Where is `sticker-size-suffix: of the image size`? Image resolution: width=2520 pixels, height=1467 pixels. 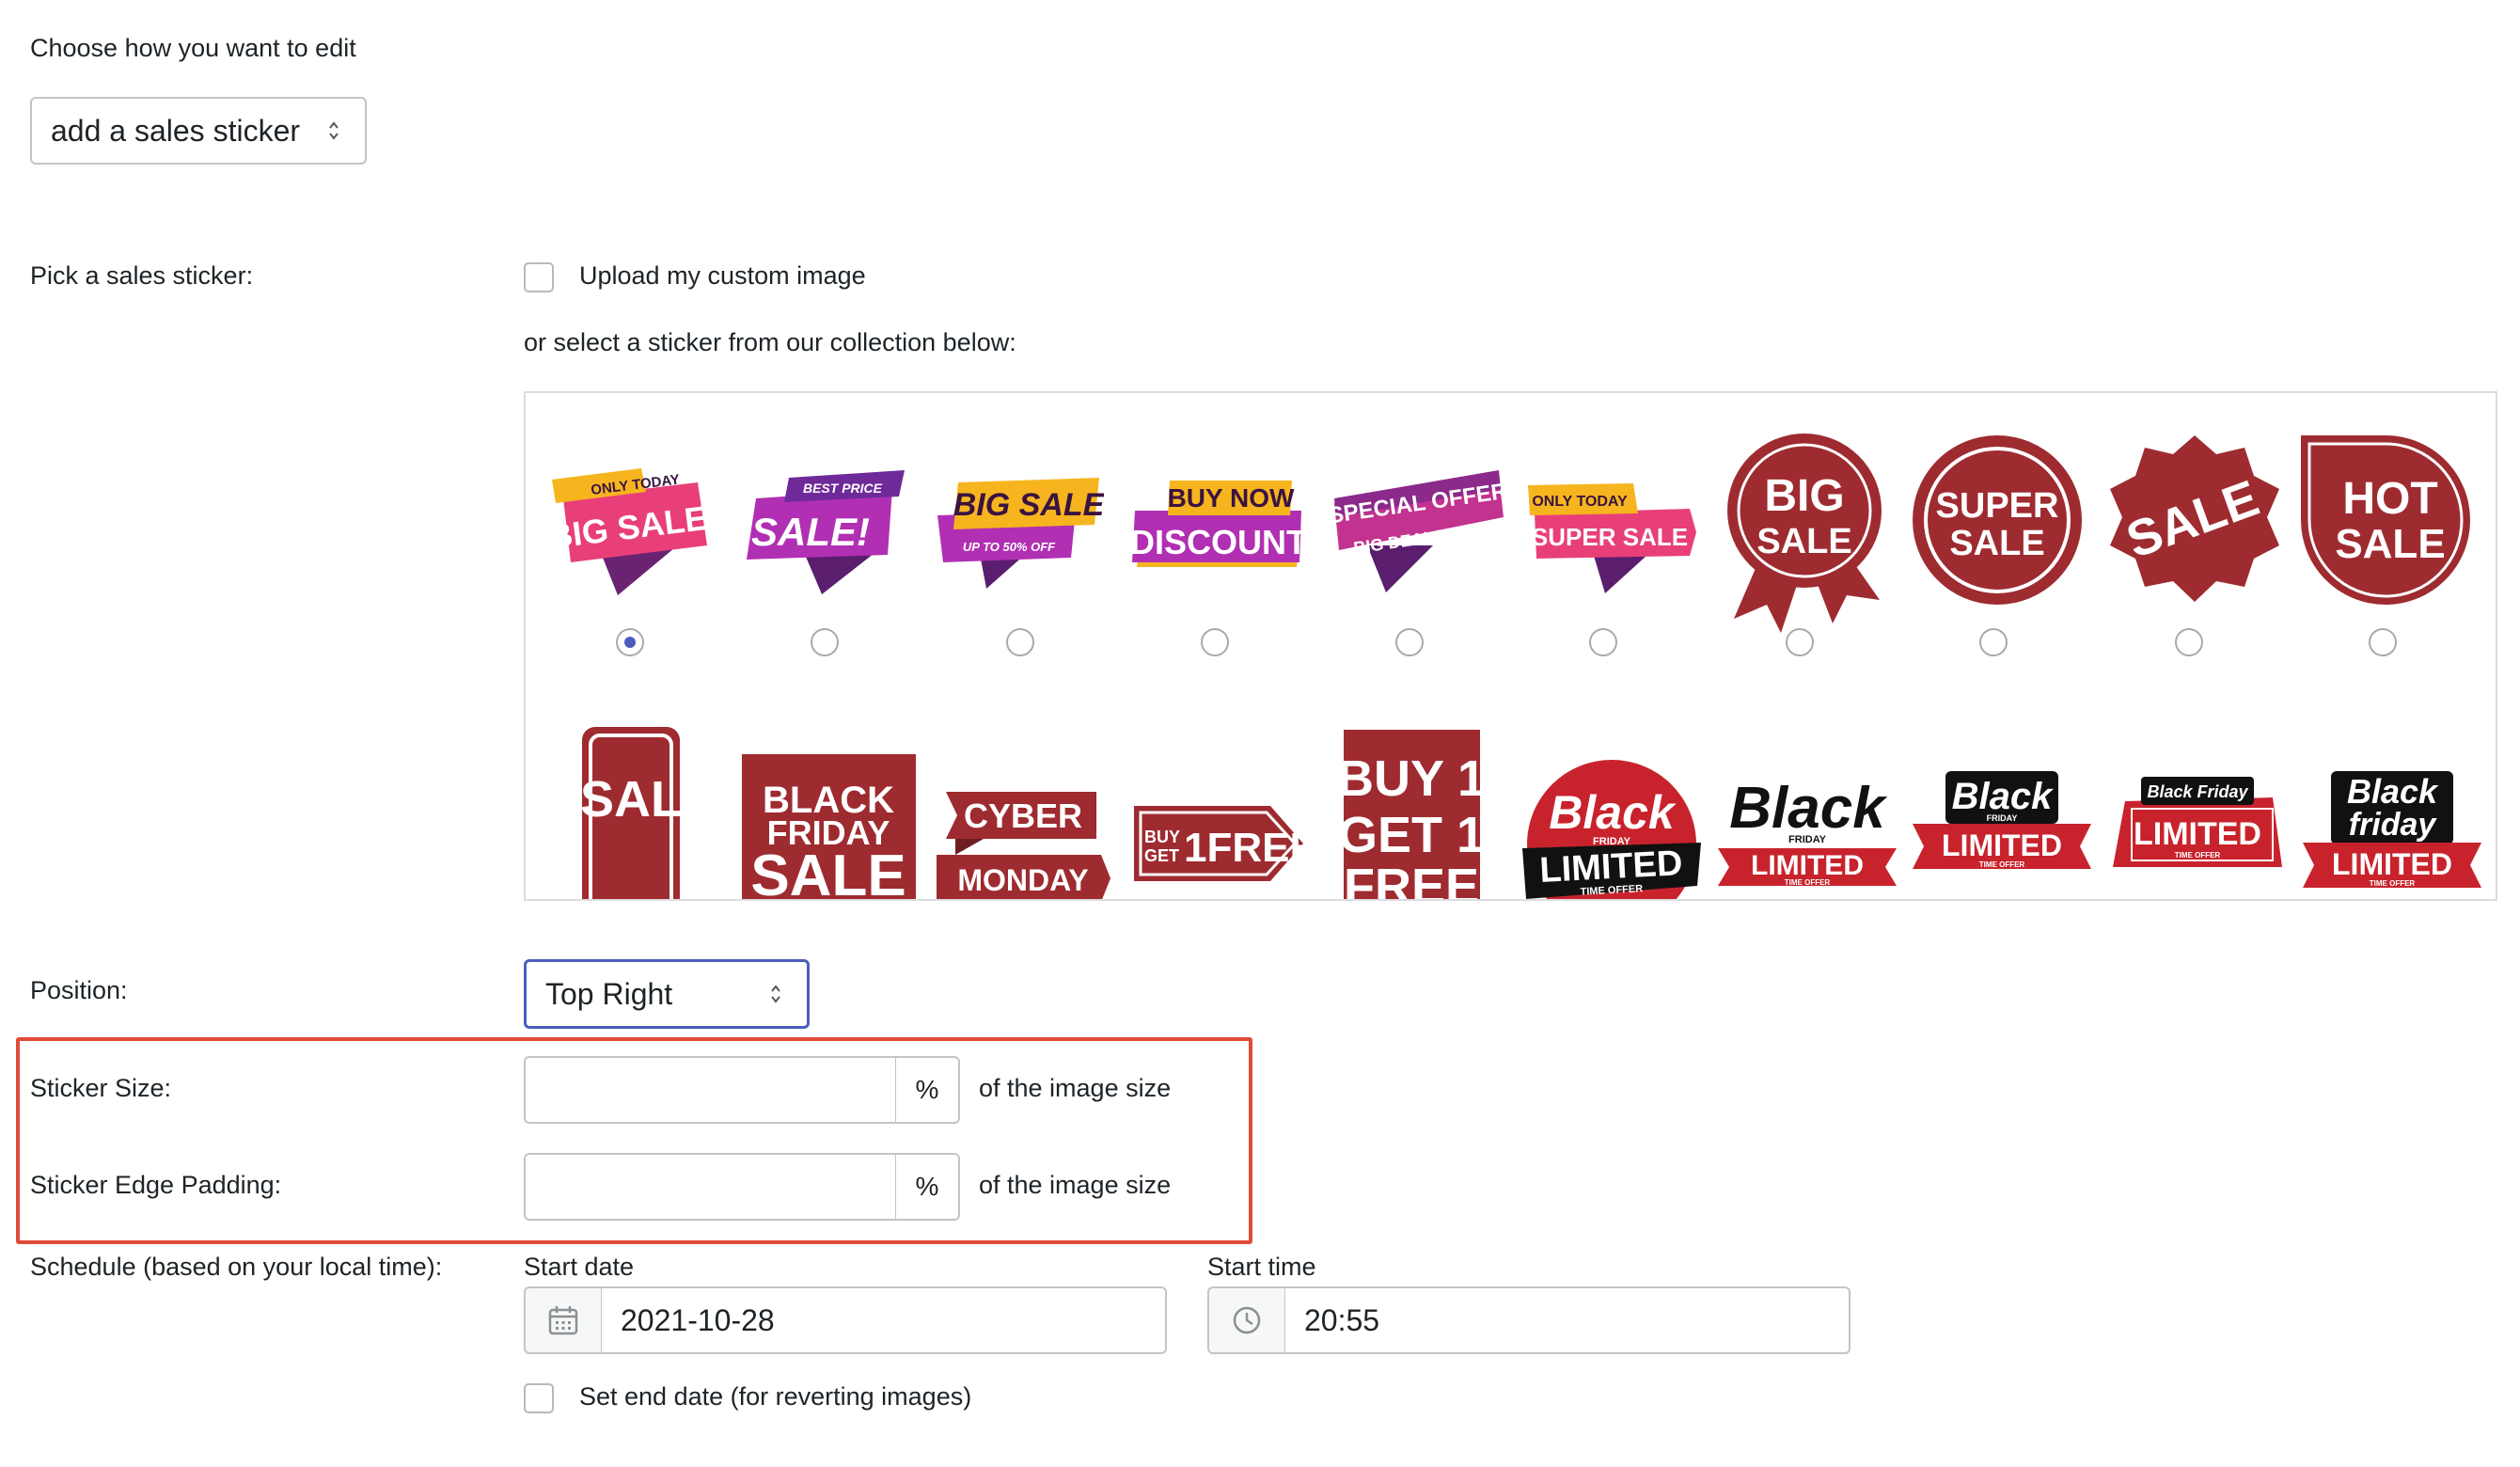 sticker-size-suffix: of the image size is located at coordinates (1075, 1088).